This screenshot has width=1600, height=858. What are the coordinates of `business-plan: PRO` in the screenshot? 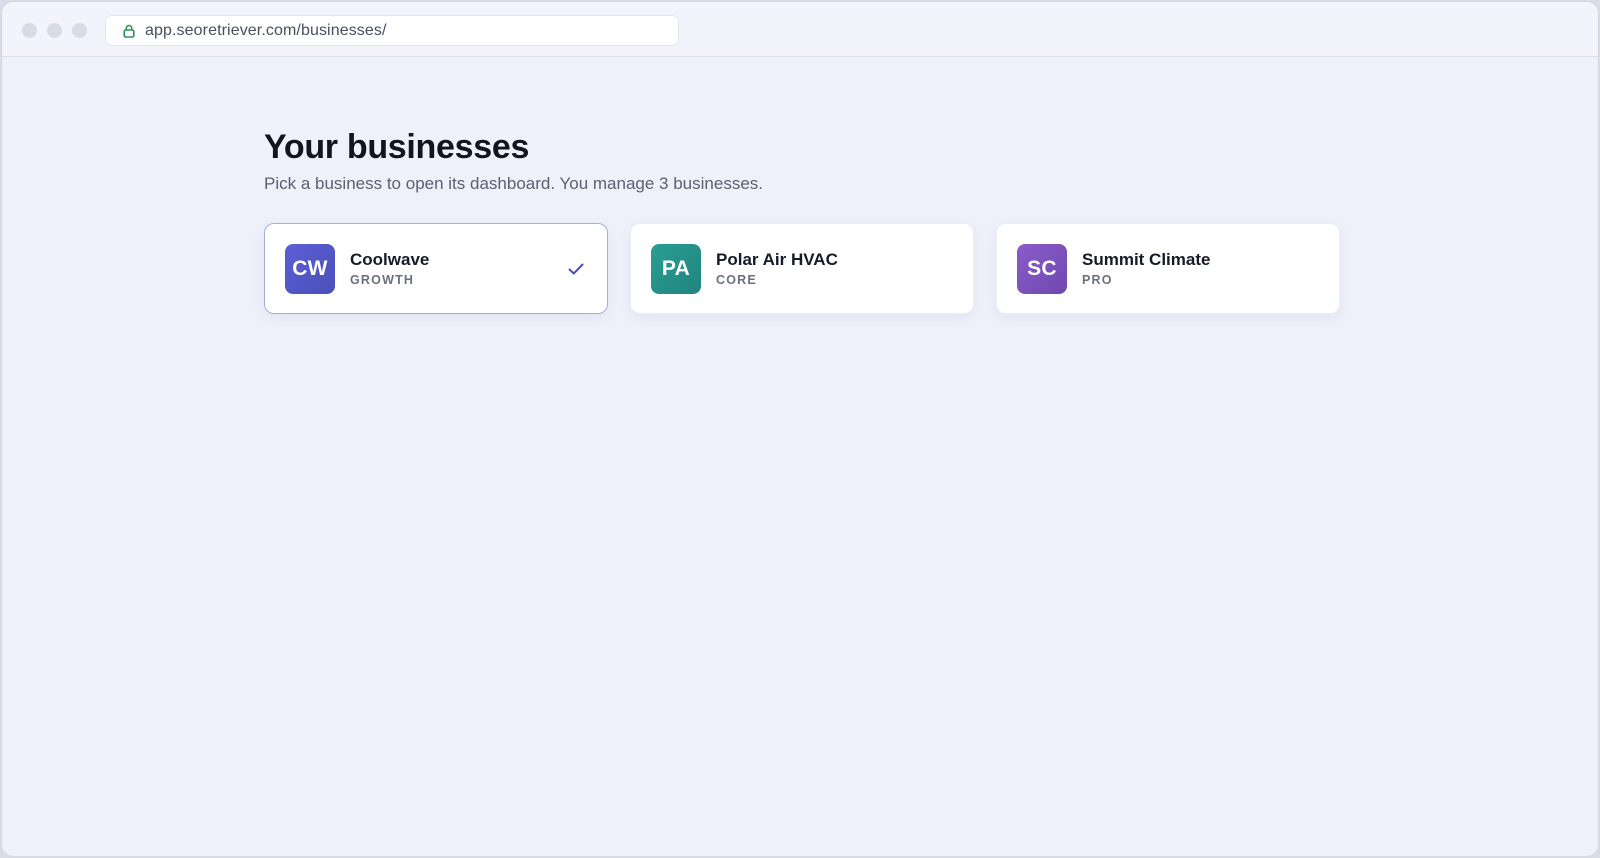 It's located at (1097, 279).